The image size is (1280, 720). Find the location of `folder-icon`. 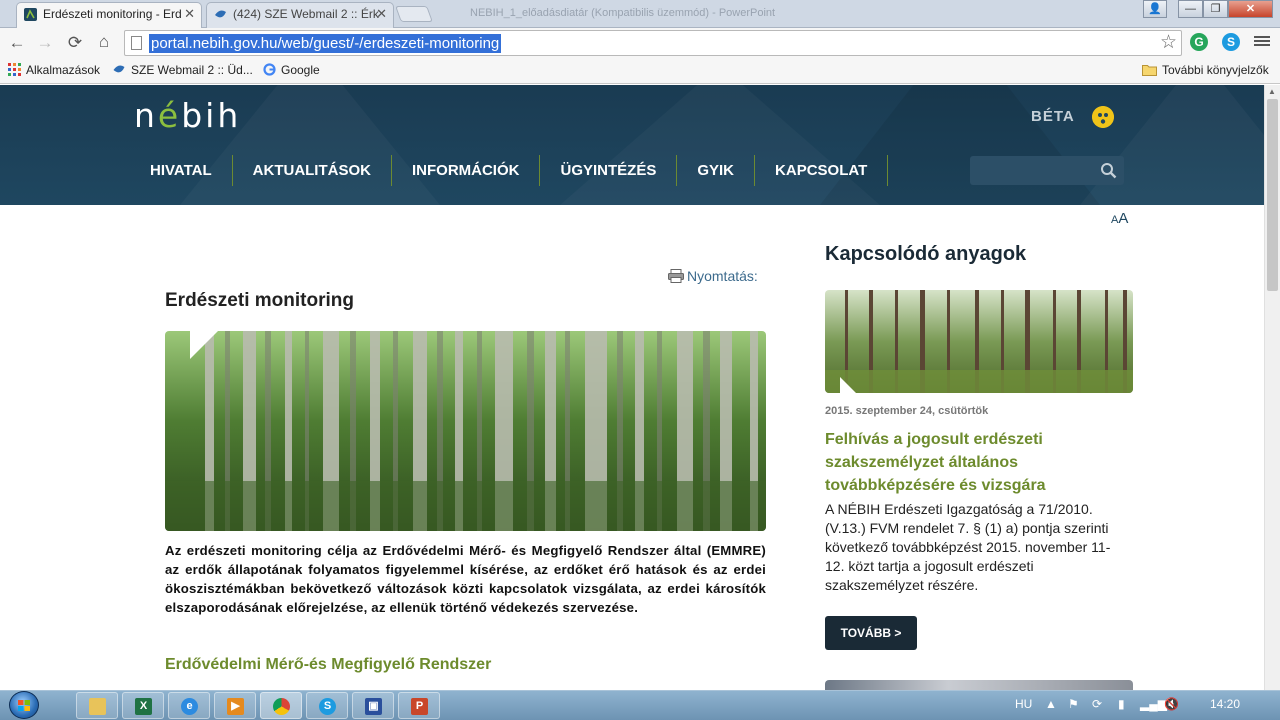

folder-icon is located at coordinates (1149, 70).